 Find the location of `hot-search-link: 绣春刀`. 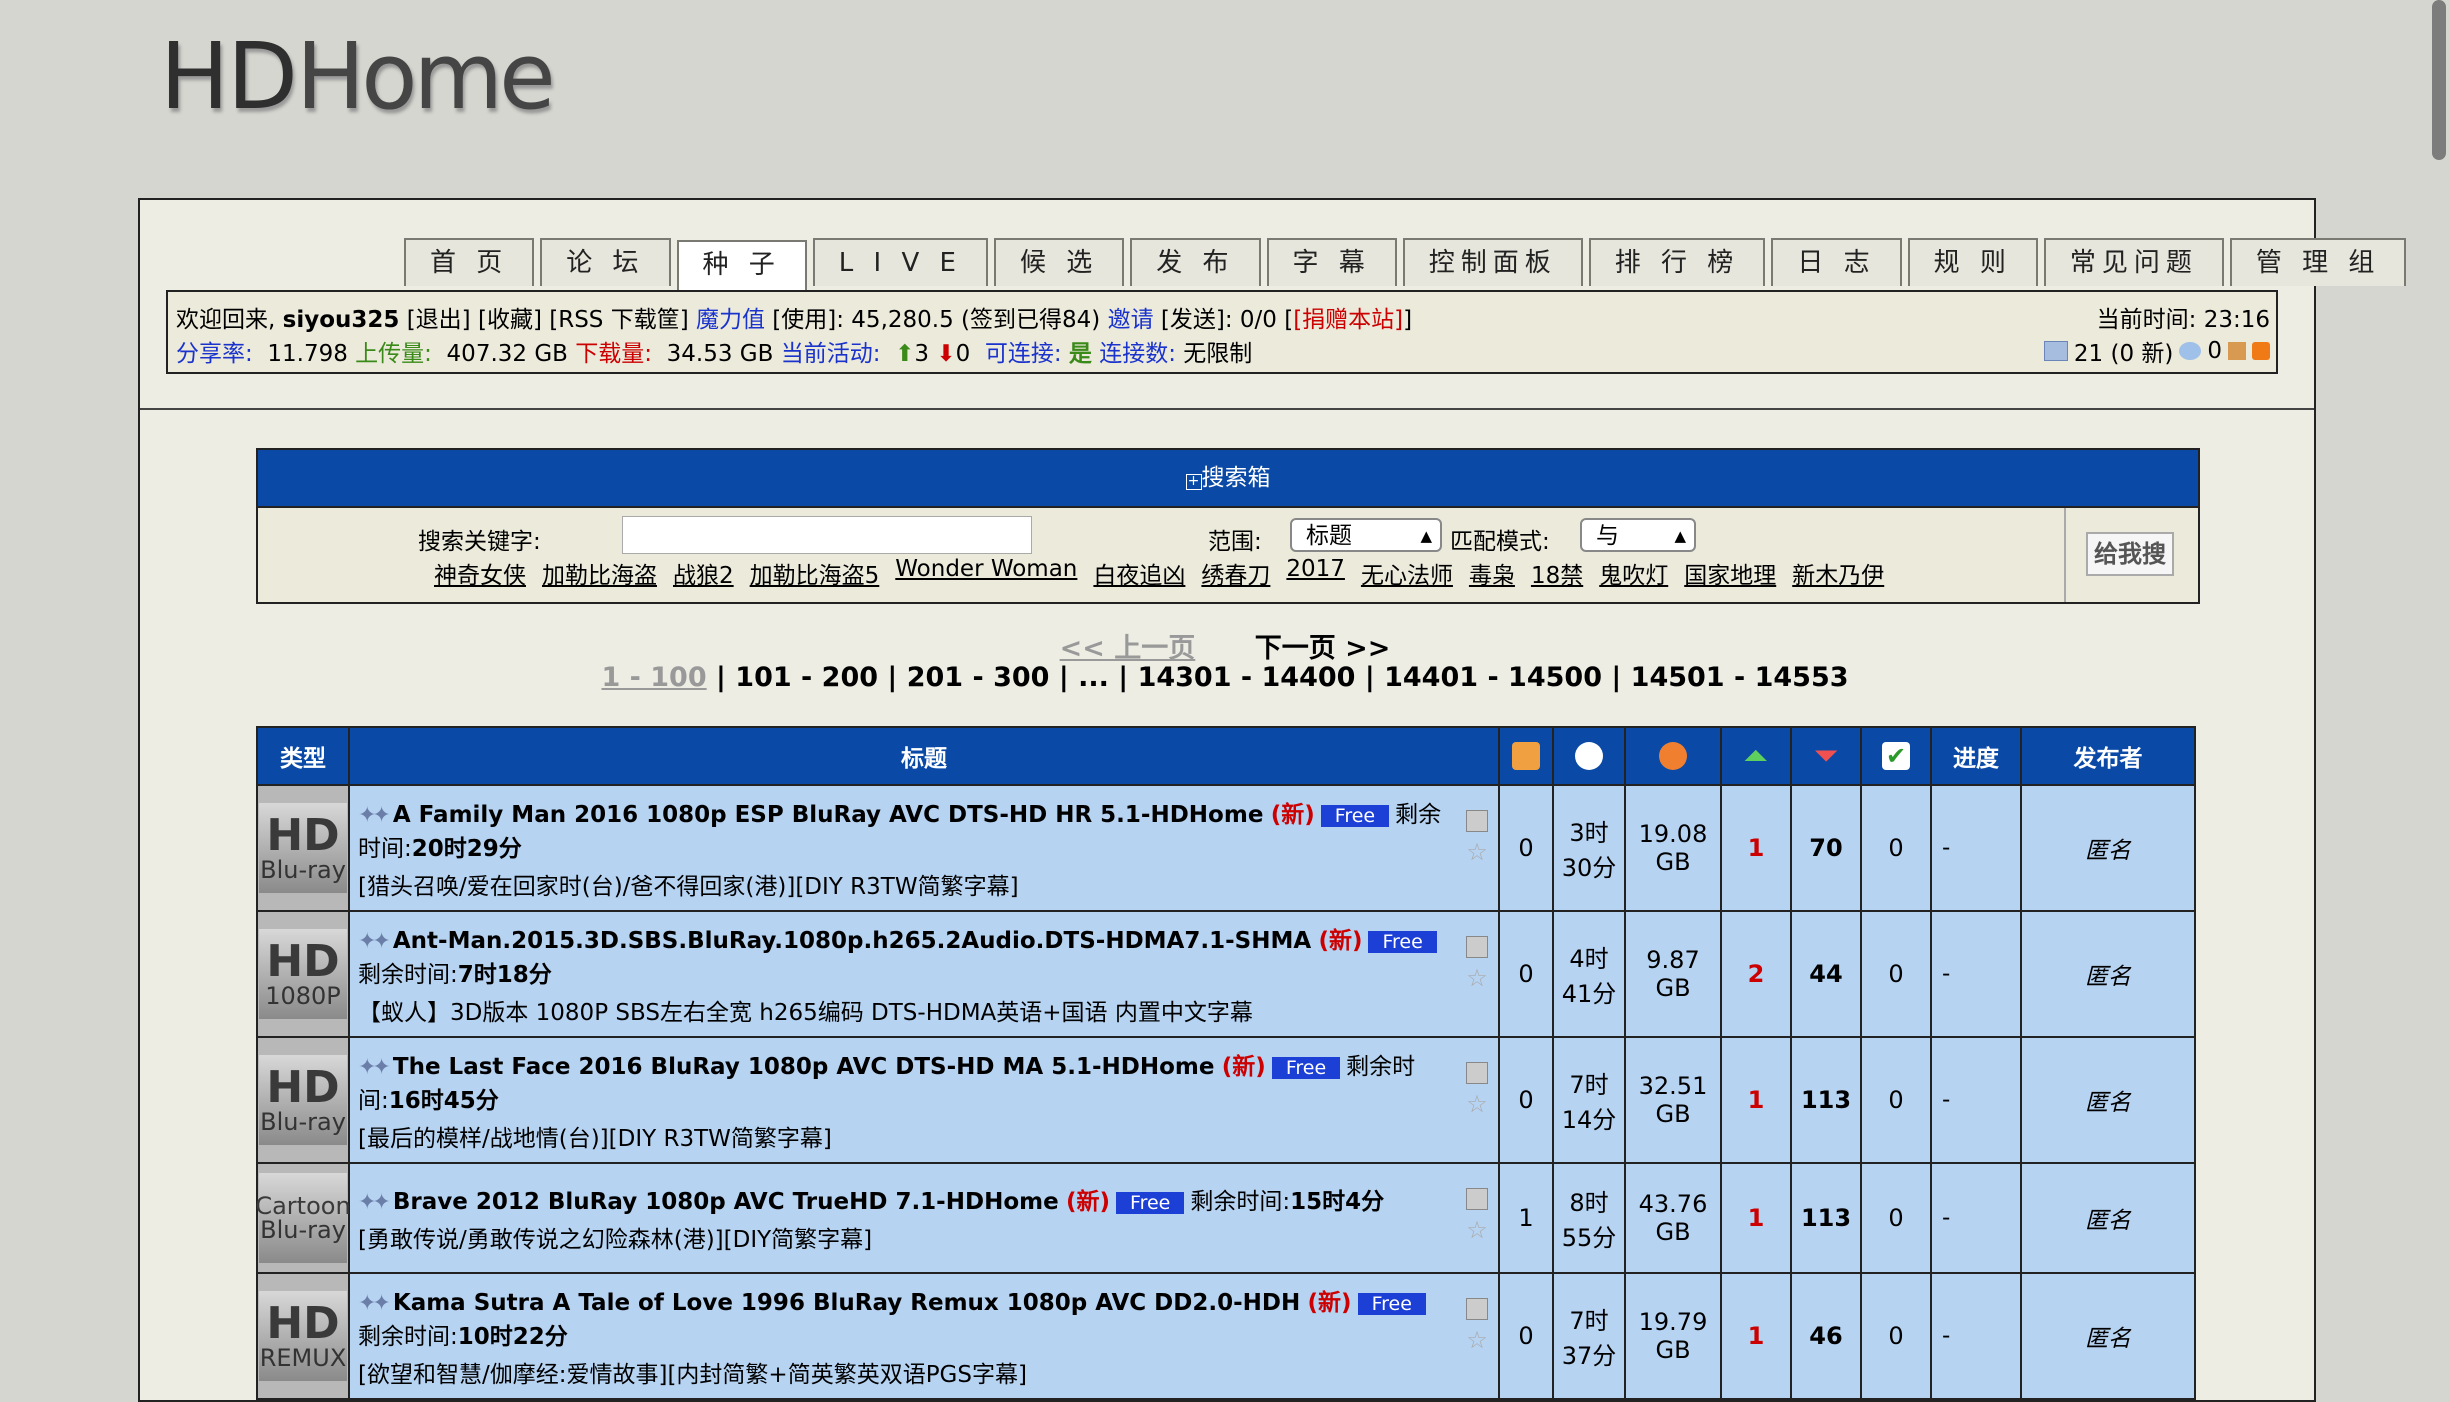

hot-search-link: 绣春刀 is located at coordinates (1235, 573).